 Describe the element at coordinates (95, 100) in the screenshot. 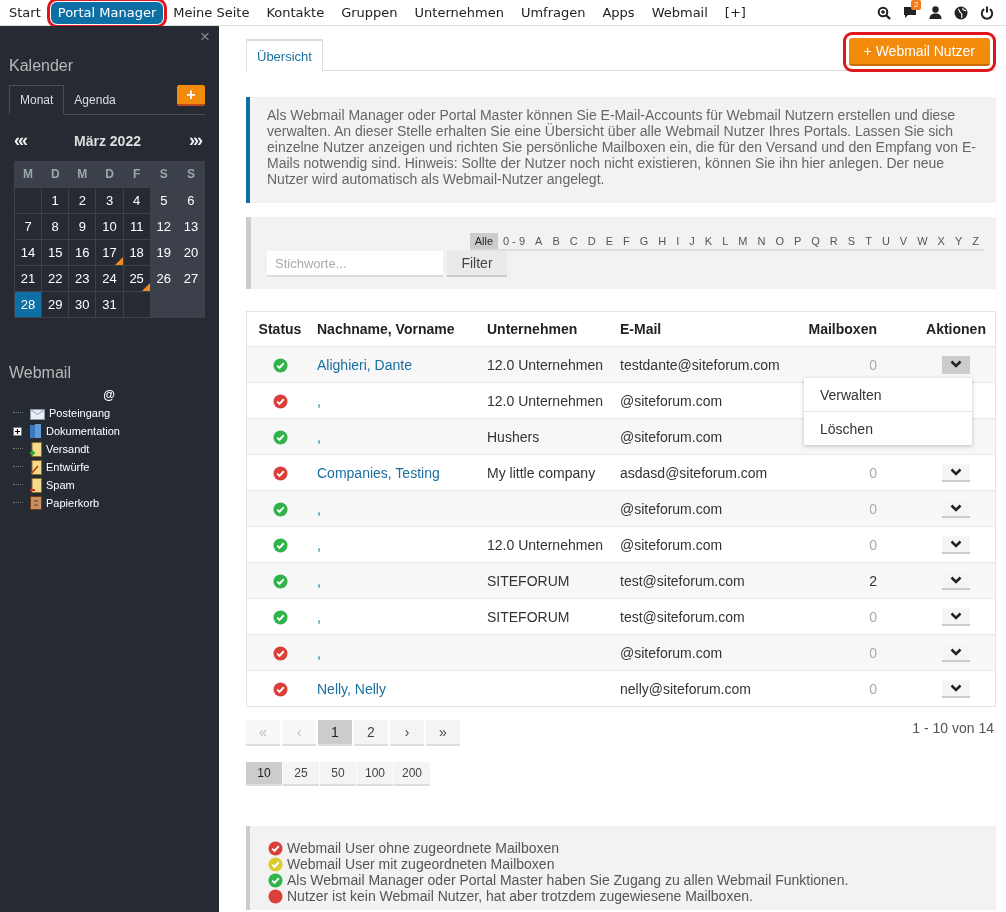

I see `calendar-tab: Agenda` at that location.